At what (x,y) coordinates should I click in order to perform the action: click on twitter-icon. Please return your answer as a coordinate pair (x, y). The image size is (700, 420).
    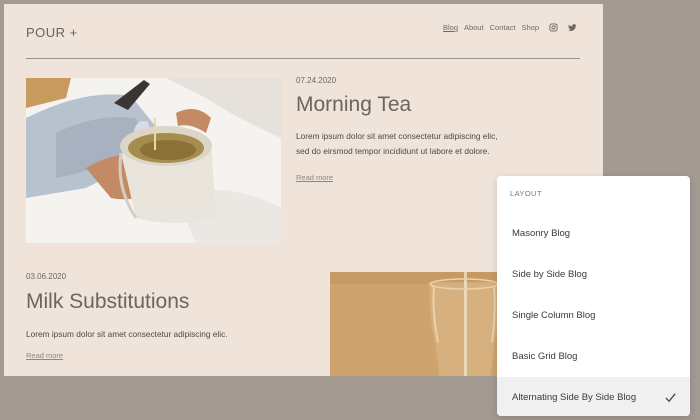
    Looking at the image, I should click on (572, 27).